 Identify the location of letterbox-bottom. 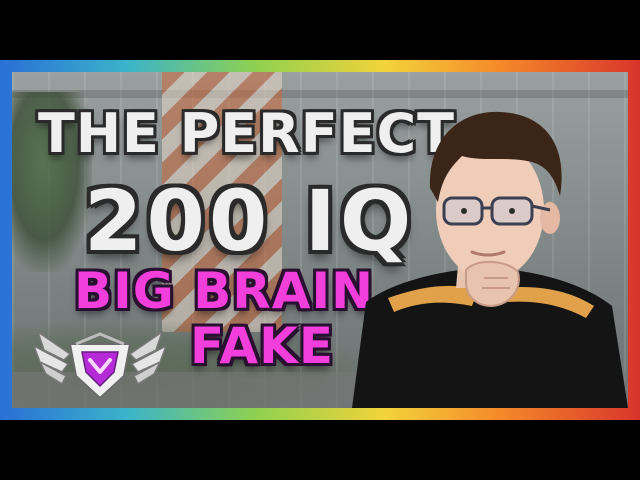
(320, 450).